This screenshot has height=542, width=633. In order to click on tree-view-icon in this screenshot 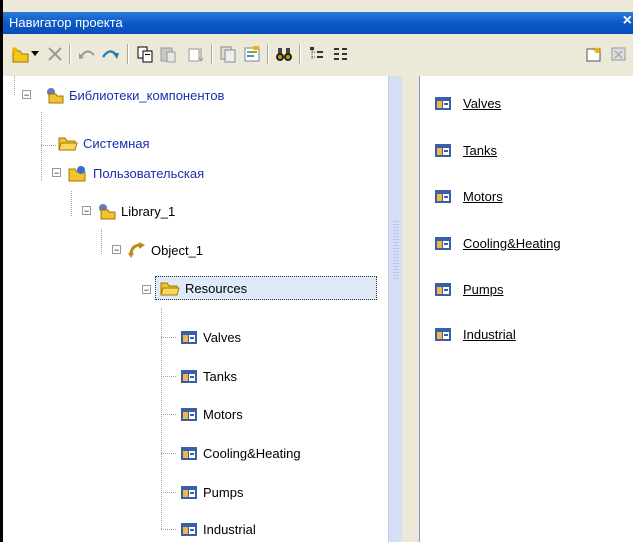, I will do `click(317, 54)`.